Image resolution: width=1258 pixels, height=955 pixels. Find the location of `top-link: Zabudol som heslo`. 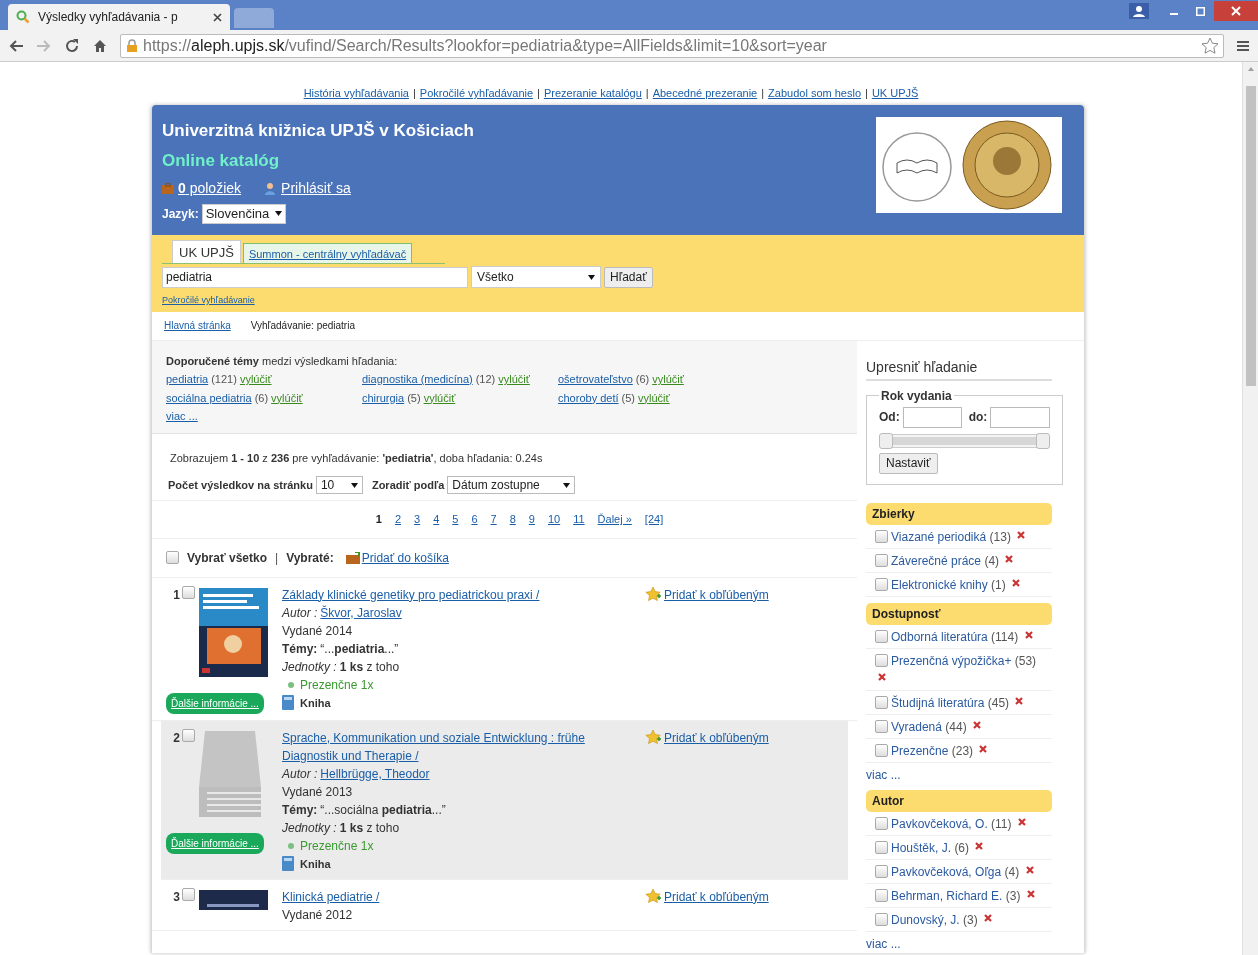

top-link: Zabudol som heslo is located at coordinates (815, 93).